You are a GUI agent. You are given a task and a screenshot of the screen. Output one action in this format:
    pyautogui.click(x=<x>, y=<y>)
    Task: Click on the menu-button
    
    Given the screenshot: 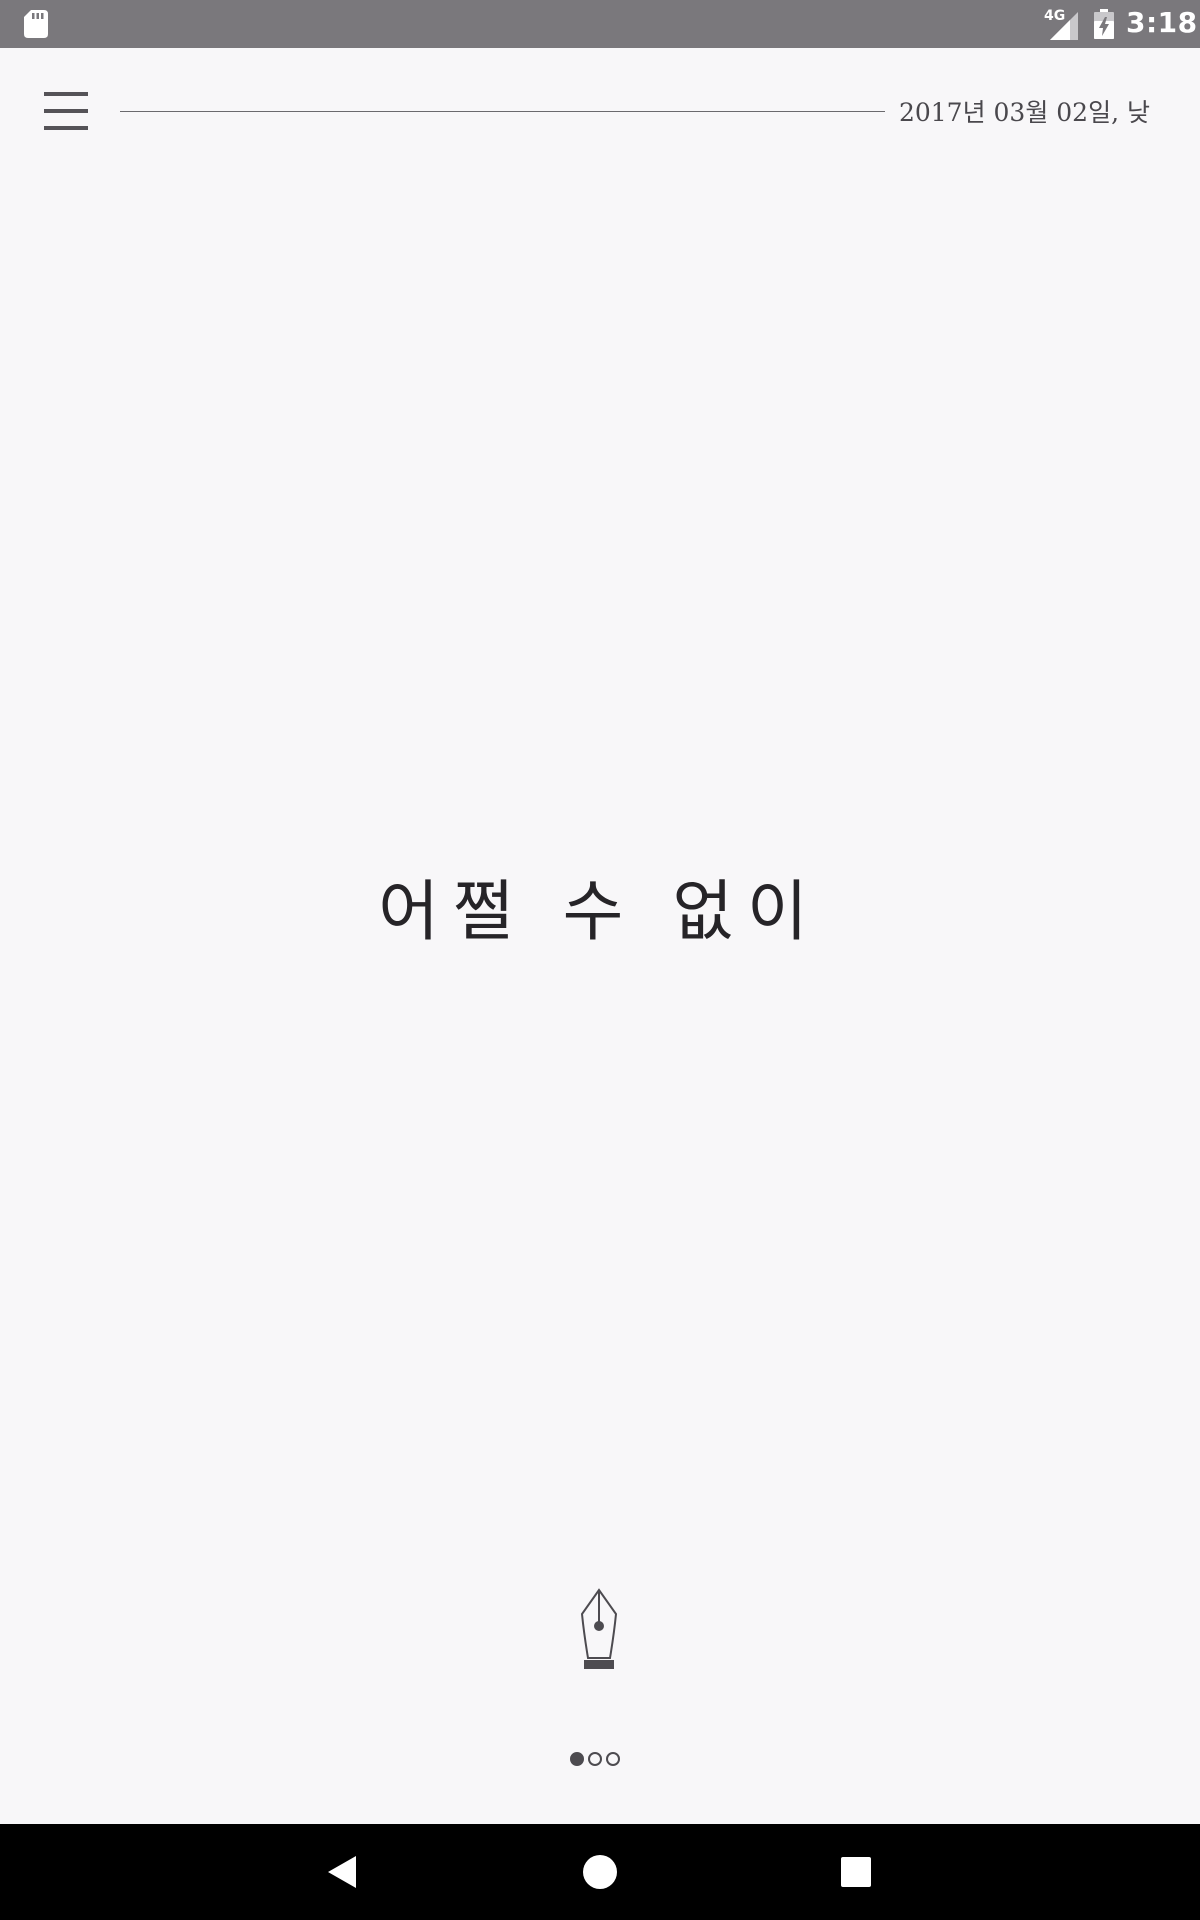 What is the action you would take?
    pyautogui.click(x=66, y=111)
    